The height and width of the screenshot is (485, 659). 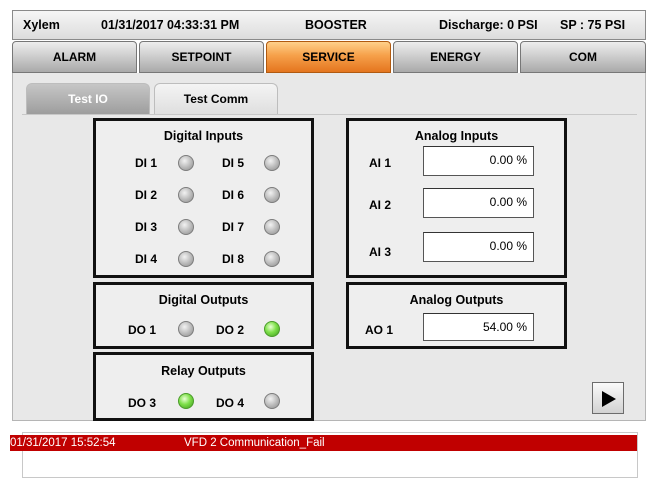 I want to click on subtab-test-comm: Test Comm, so click(x=216, y=99).